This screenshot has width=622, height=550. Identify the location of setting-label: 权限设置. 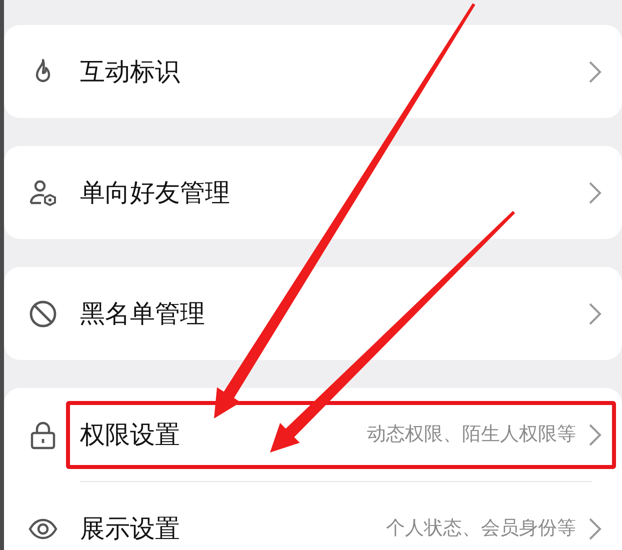
(130, 435).